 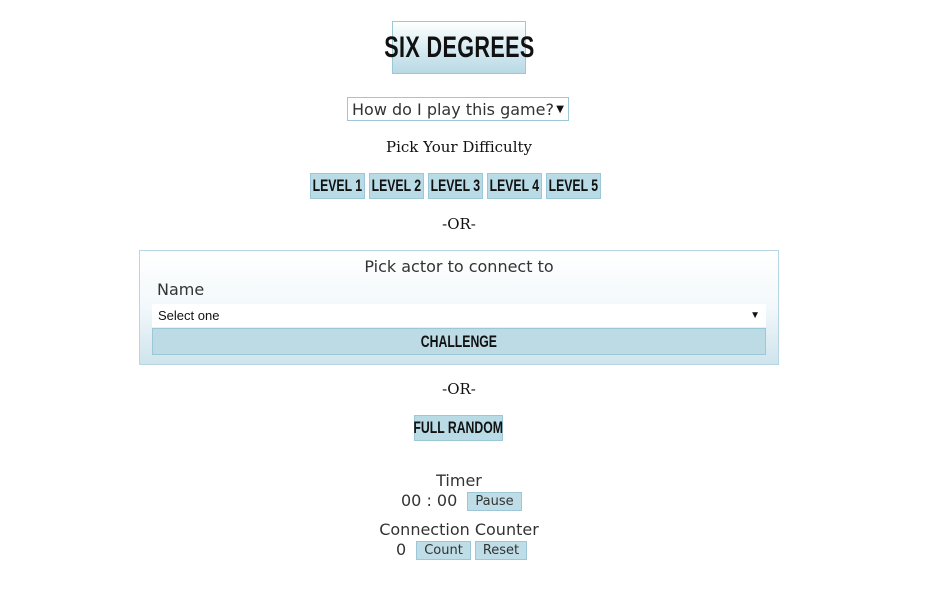 I want to click on level-3-button: LEVEL 3, so click(x=455, y=186).